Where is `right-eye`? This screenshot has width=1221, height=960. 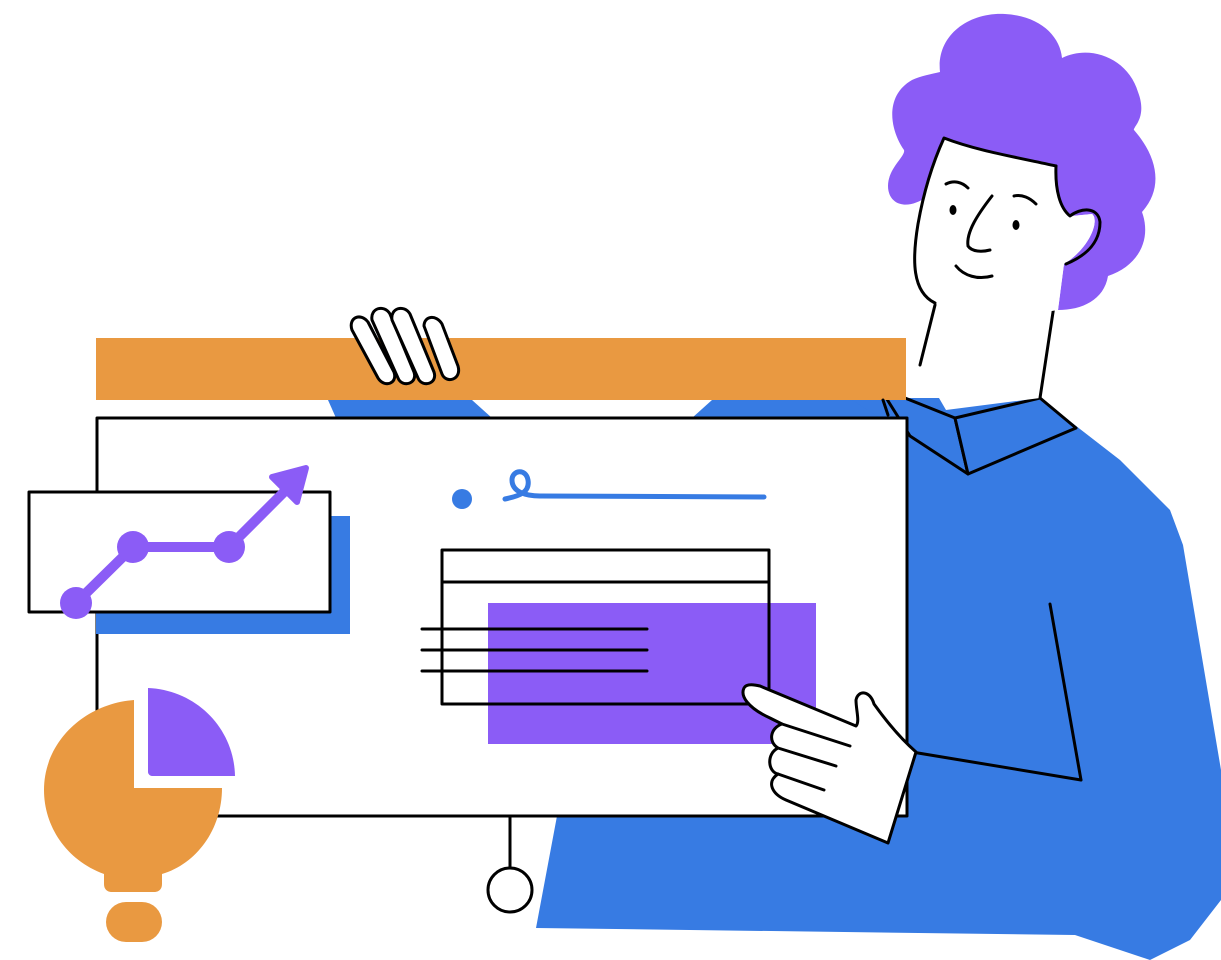
right-eye is located at coordinates (1016, 225).